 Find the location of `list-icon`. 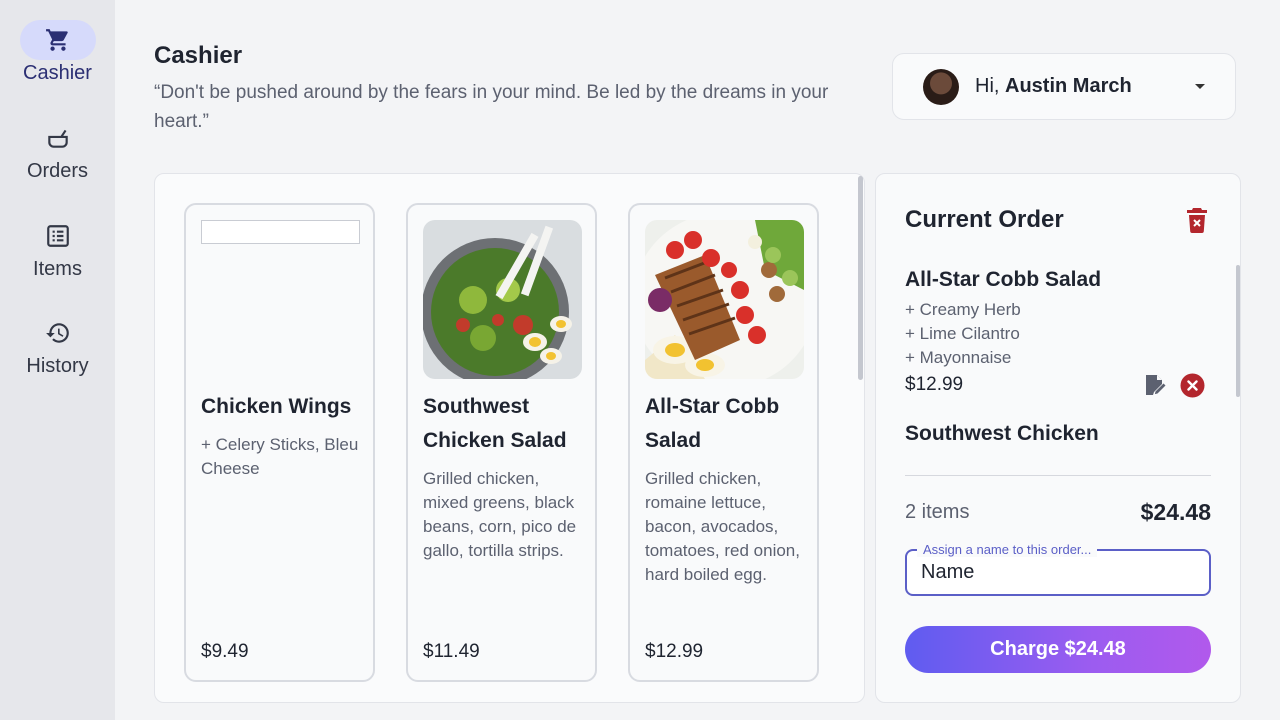

list-icon is located at coordinates (58, 236).